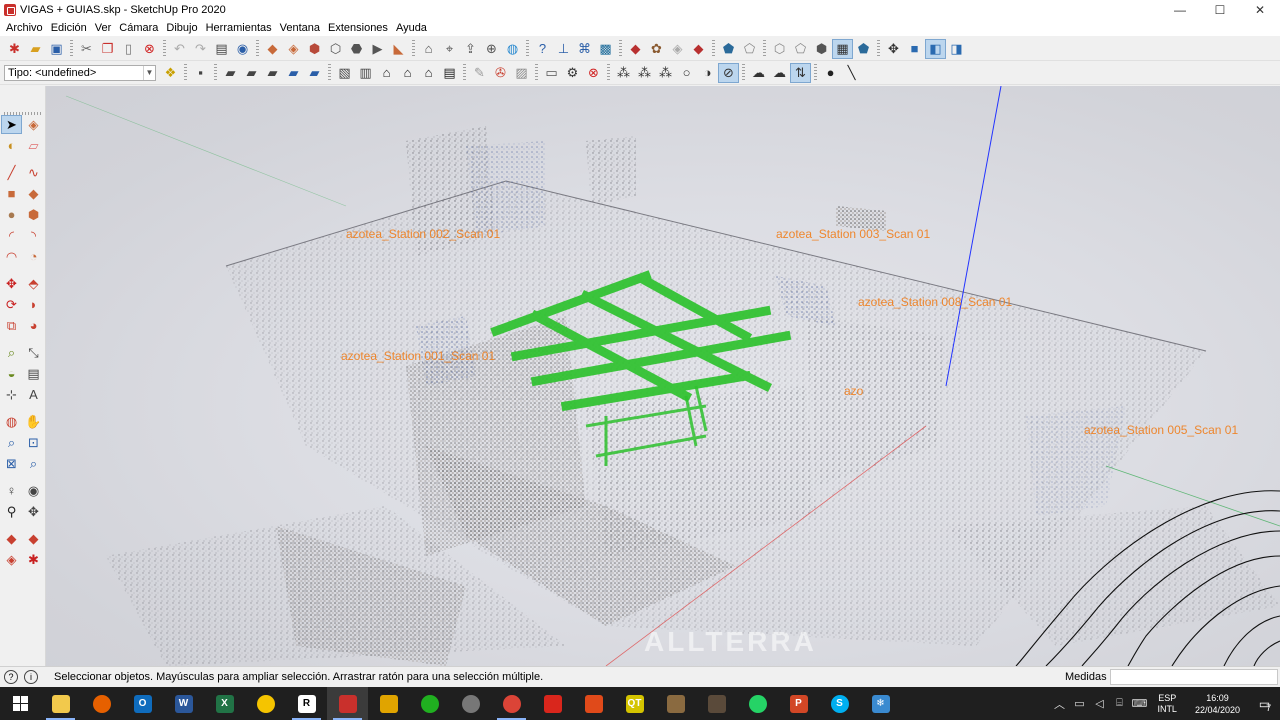 This screenshot has width=1280, height=720. I want to click on word-taskbar-button: W, so click(183, 703).